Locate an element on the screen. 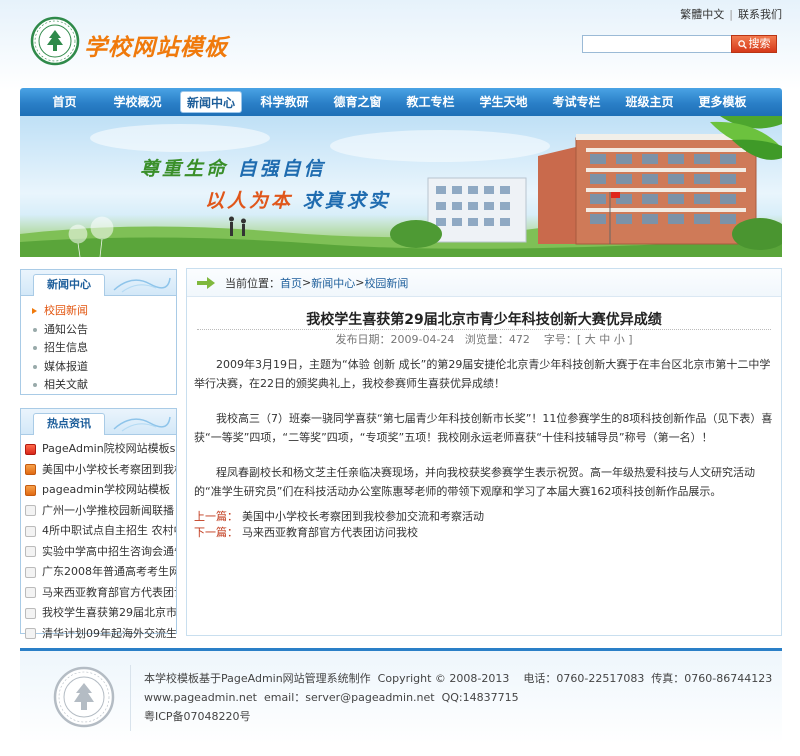 The image size is (800, 756). menu-item-campus-news: 校园新闻 is located at coordinates (103, 311).